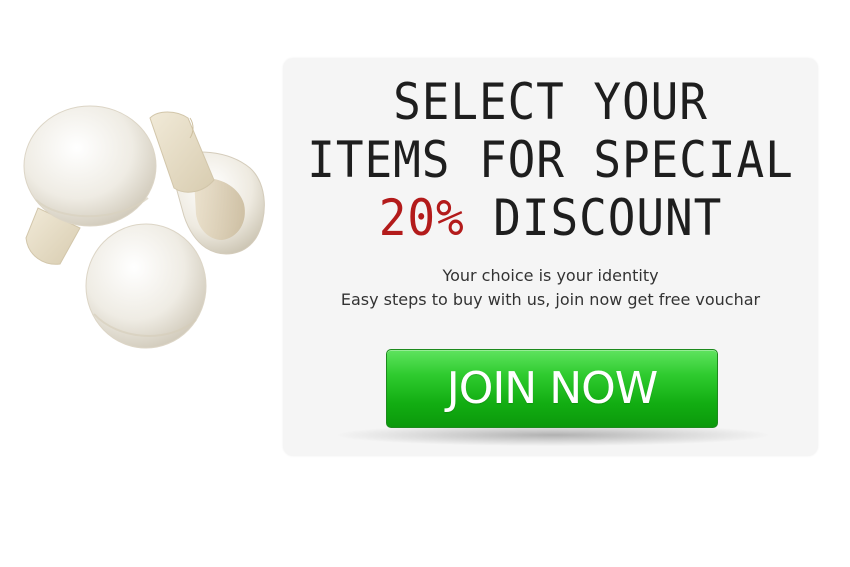 Image resolution: width=850 pixels, height=567 pixels. I want to click on headline-line-2: ITEMS FOR SPECIAL, so click(550, 160).